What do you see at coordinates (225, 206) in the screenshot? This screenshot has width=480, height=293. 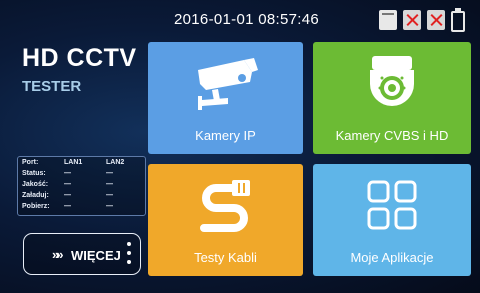 I see `cable-icon` at bounding box center [225, 206].